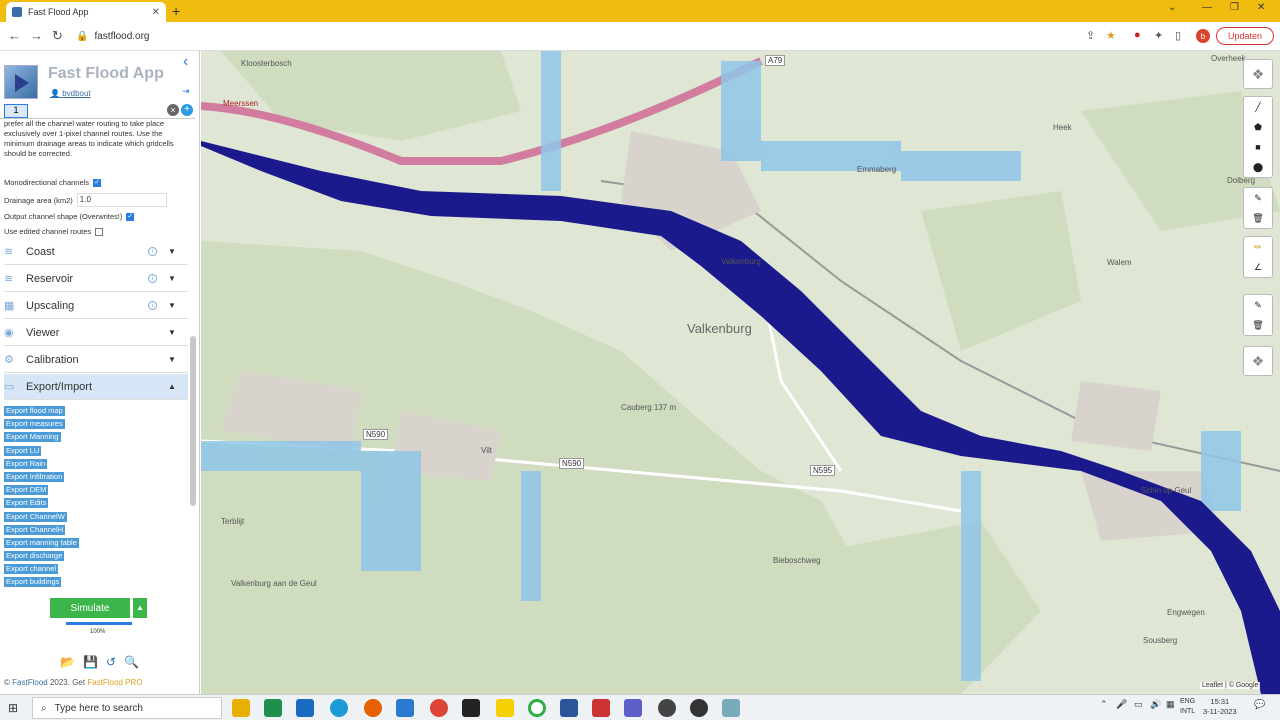 The height and width of the screenshot is (720, 1280). Describe the element at coordinates (96, 252) in the screenshot. I see `section-coast: ≋ Coast i ▼` at that location.